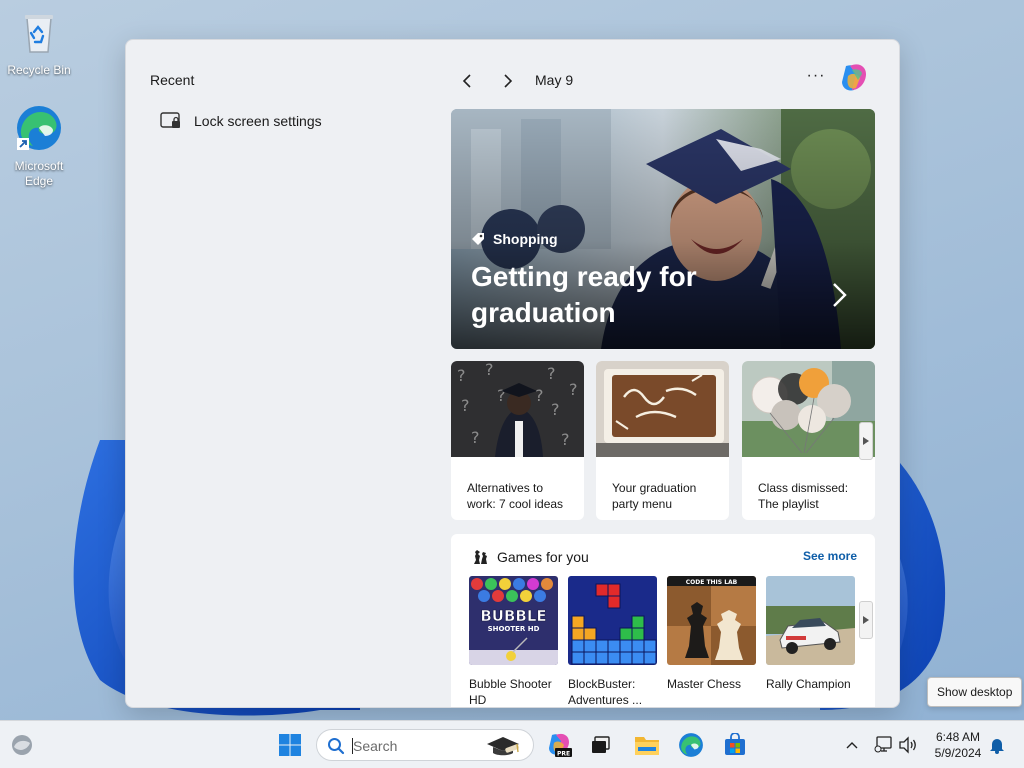 The image size is (1024, 768). What do you see at coordinates (39, 173) in the screenshot?
I see `edge-label: Microsoft Edge` at bounding box center [39, 173].